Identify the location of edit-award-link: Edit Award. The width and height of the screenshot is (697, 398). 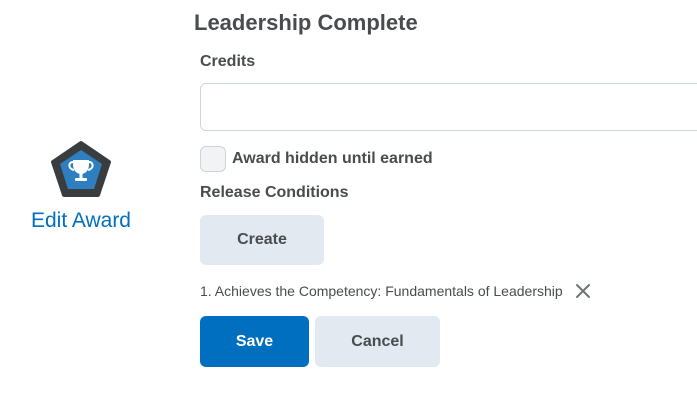
(81, 221).